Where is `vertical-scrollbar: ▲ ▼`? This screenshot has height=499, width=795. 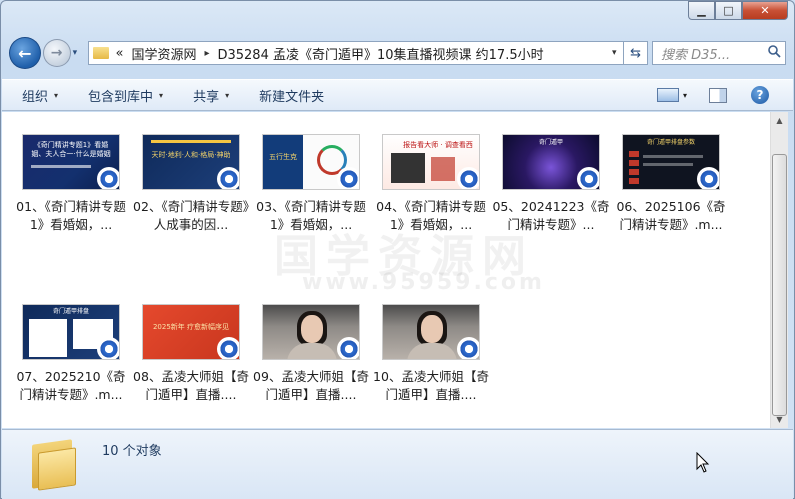
vertical-scrollbar: ▲ ▼ is located at coordinates (779, 270).